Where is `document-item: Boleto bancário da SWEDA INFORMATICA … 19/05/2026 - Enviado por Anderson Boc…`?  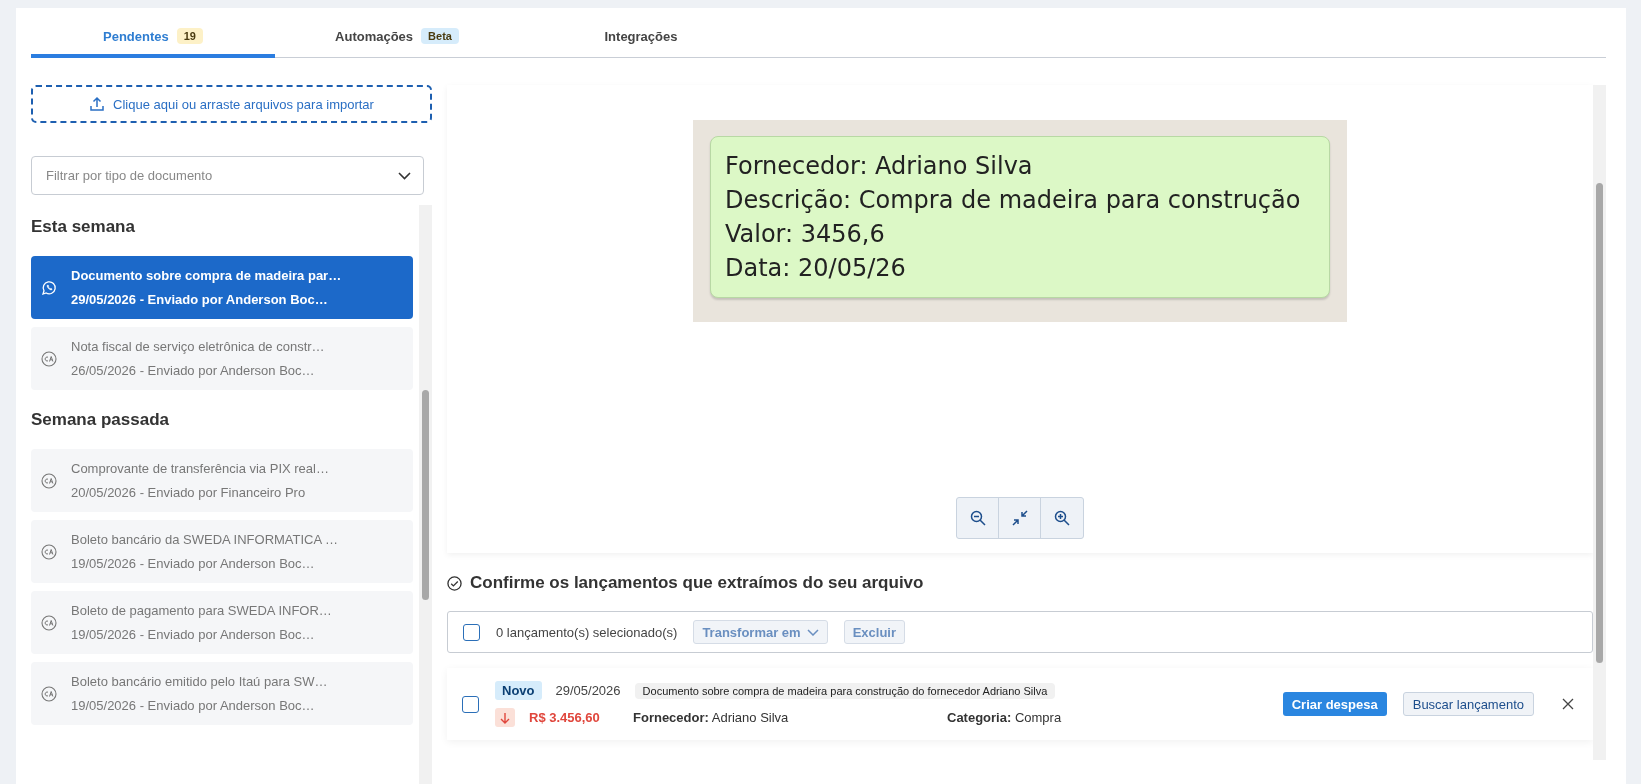 document-item: Boleto bancário da SWEDA INFORMATICA … 19/05/2026 - Enviado por Anderson Boc… is located at coordinates (222, 551).